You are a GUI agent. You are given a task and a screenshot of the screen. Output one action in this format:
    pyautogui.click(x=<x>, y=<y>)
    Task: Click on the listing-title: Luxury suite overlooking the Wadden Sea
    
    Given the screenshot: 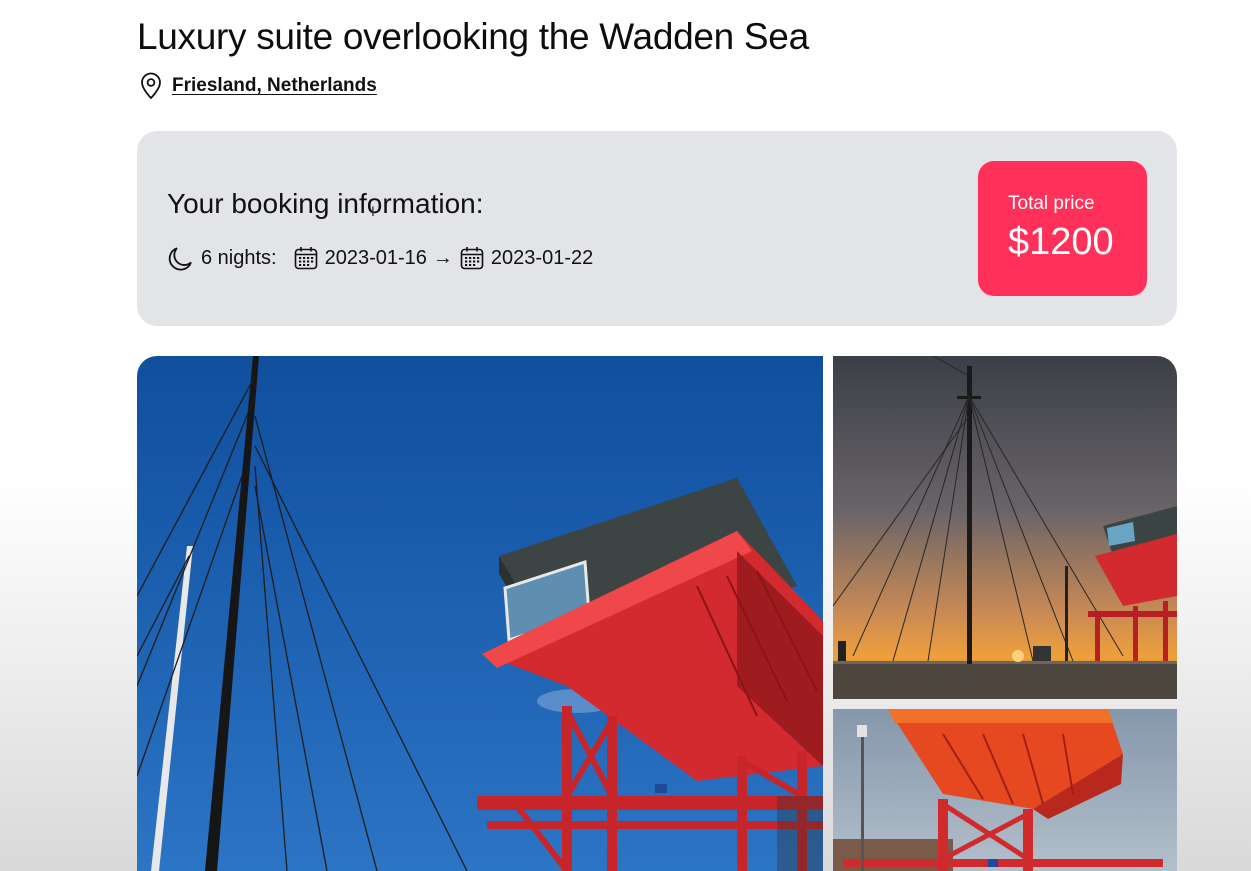 What is the action you would take?
    pyautogui.click(x=473, y=36)
    